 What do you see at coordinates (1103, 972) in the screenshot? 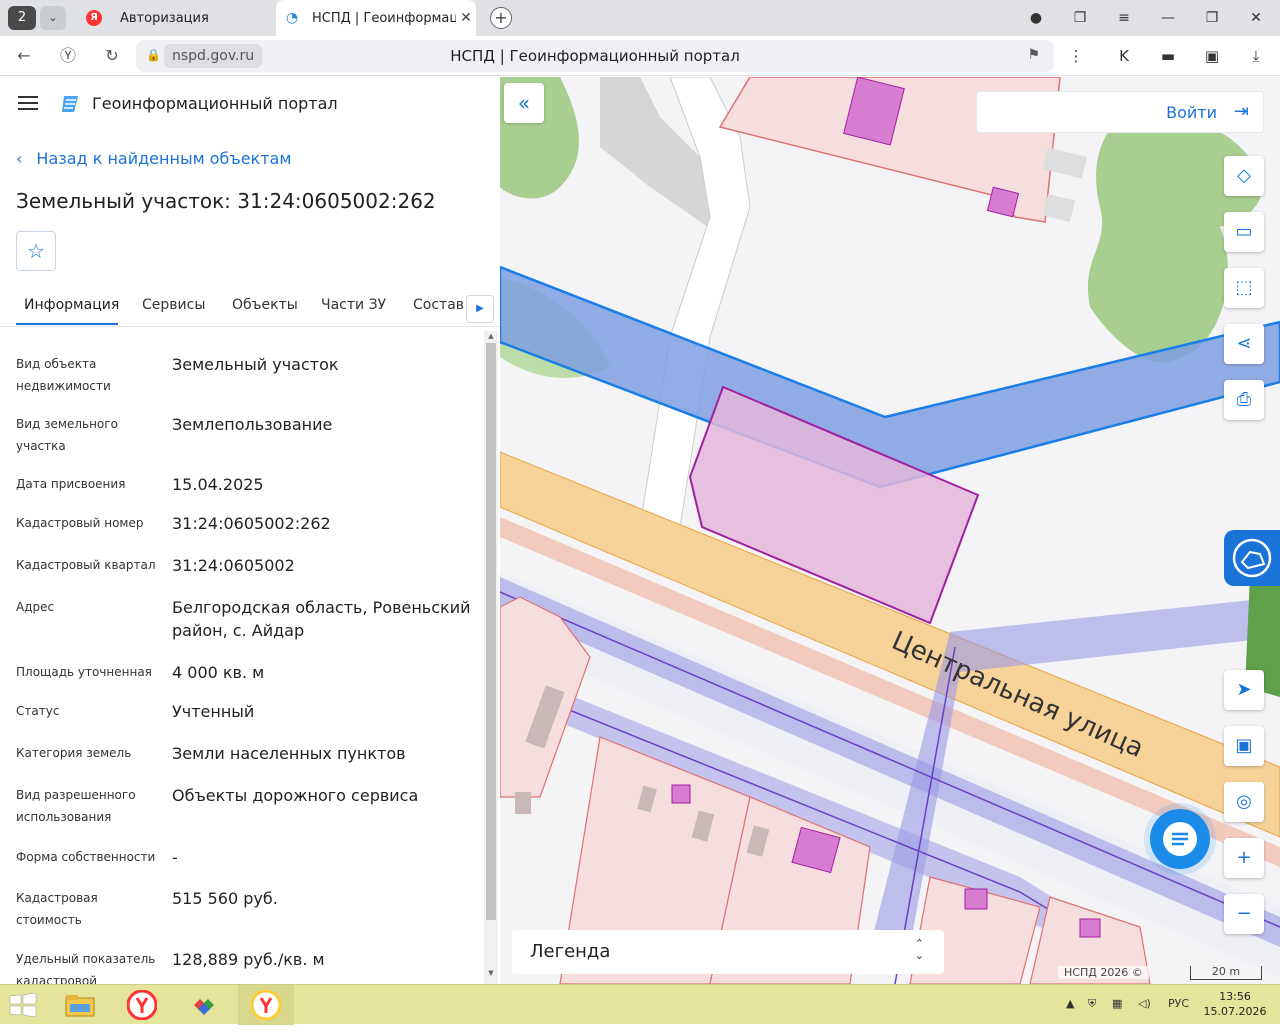
I see `map-copyright: НСПД 2026 ©` at bounding box center [1103, 972].